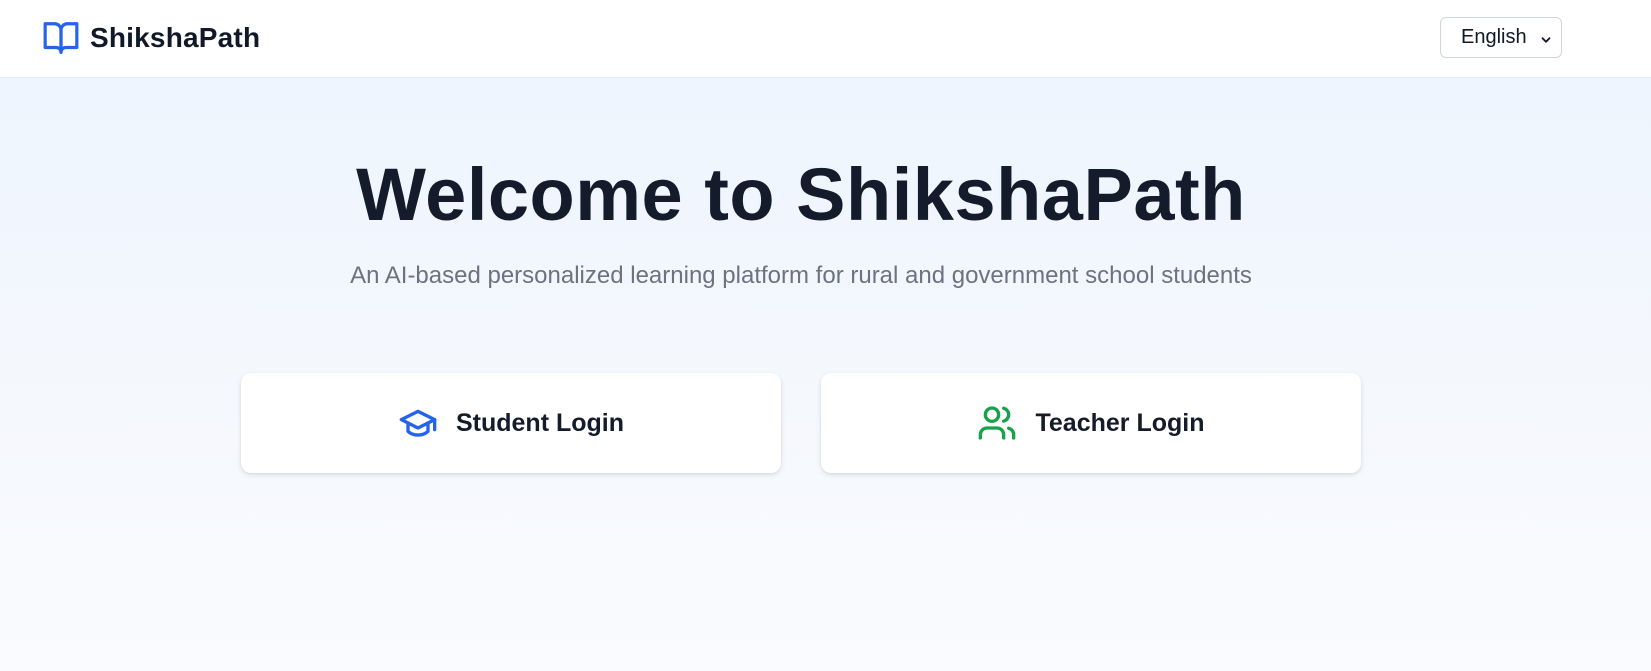 This screenshot has width=1651, height=671. What do you see at coordinates (1494, 37) in the screenshot?
I see `language-select-value: English` at bounding box center [1494, 37].